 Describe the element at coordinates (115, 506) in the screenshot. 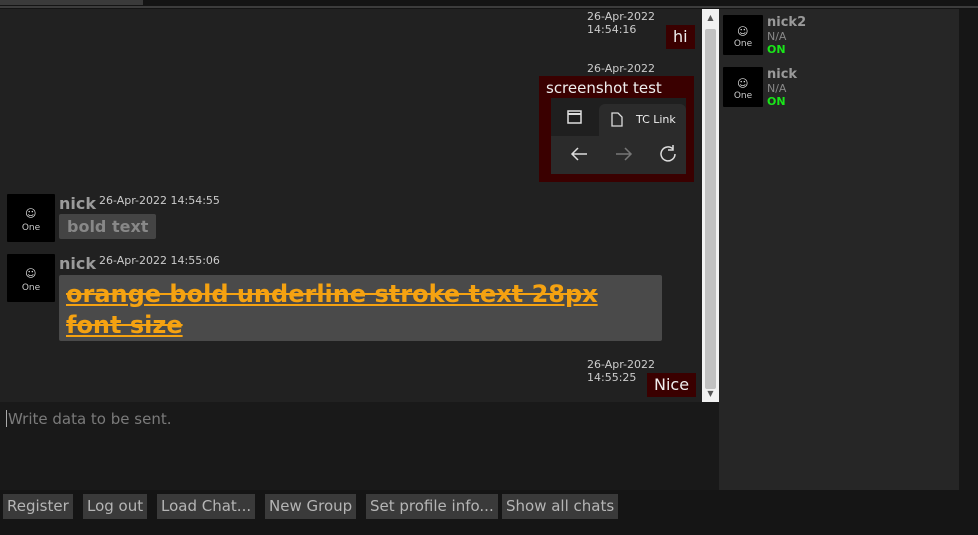

I see `logout-button: Log out` at that location.